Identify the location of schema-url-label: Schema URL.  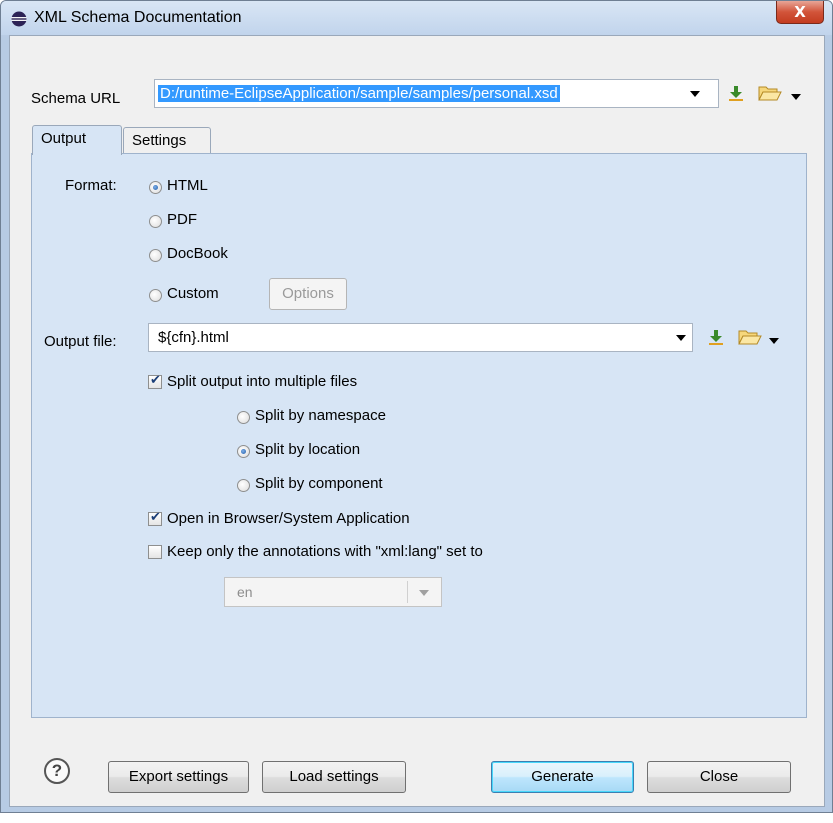
(76, 98).